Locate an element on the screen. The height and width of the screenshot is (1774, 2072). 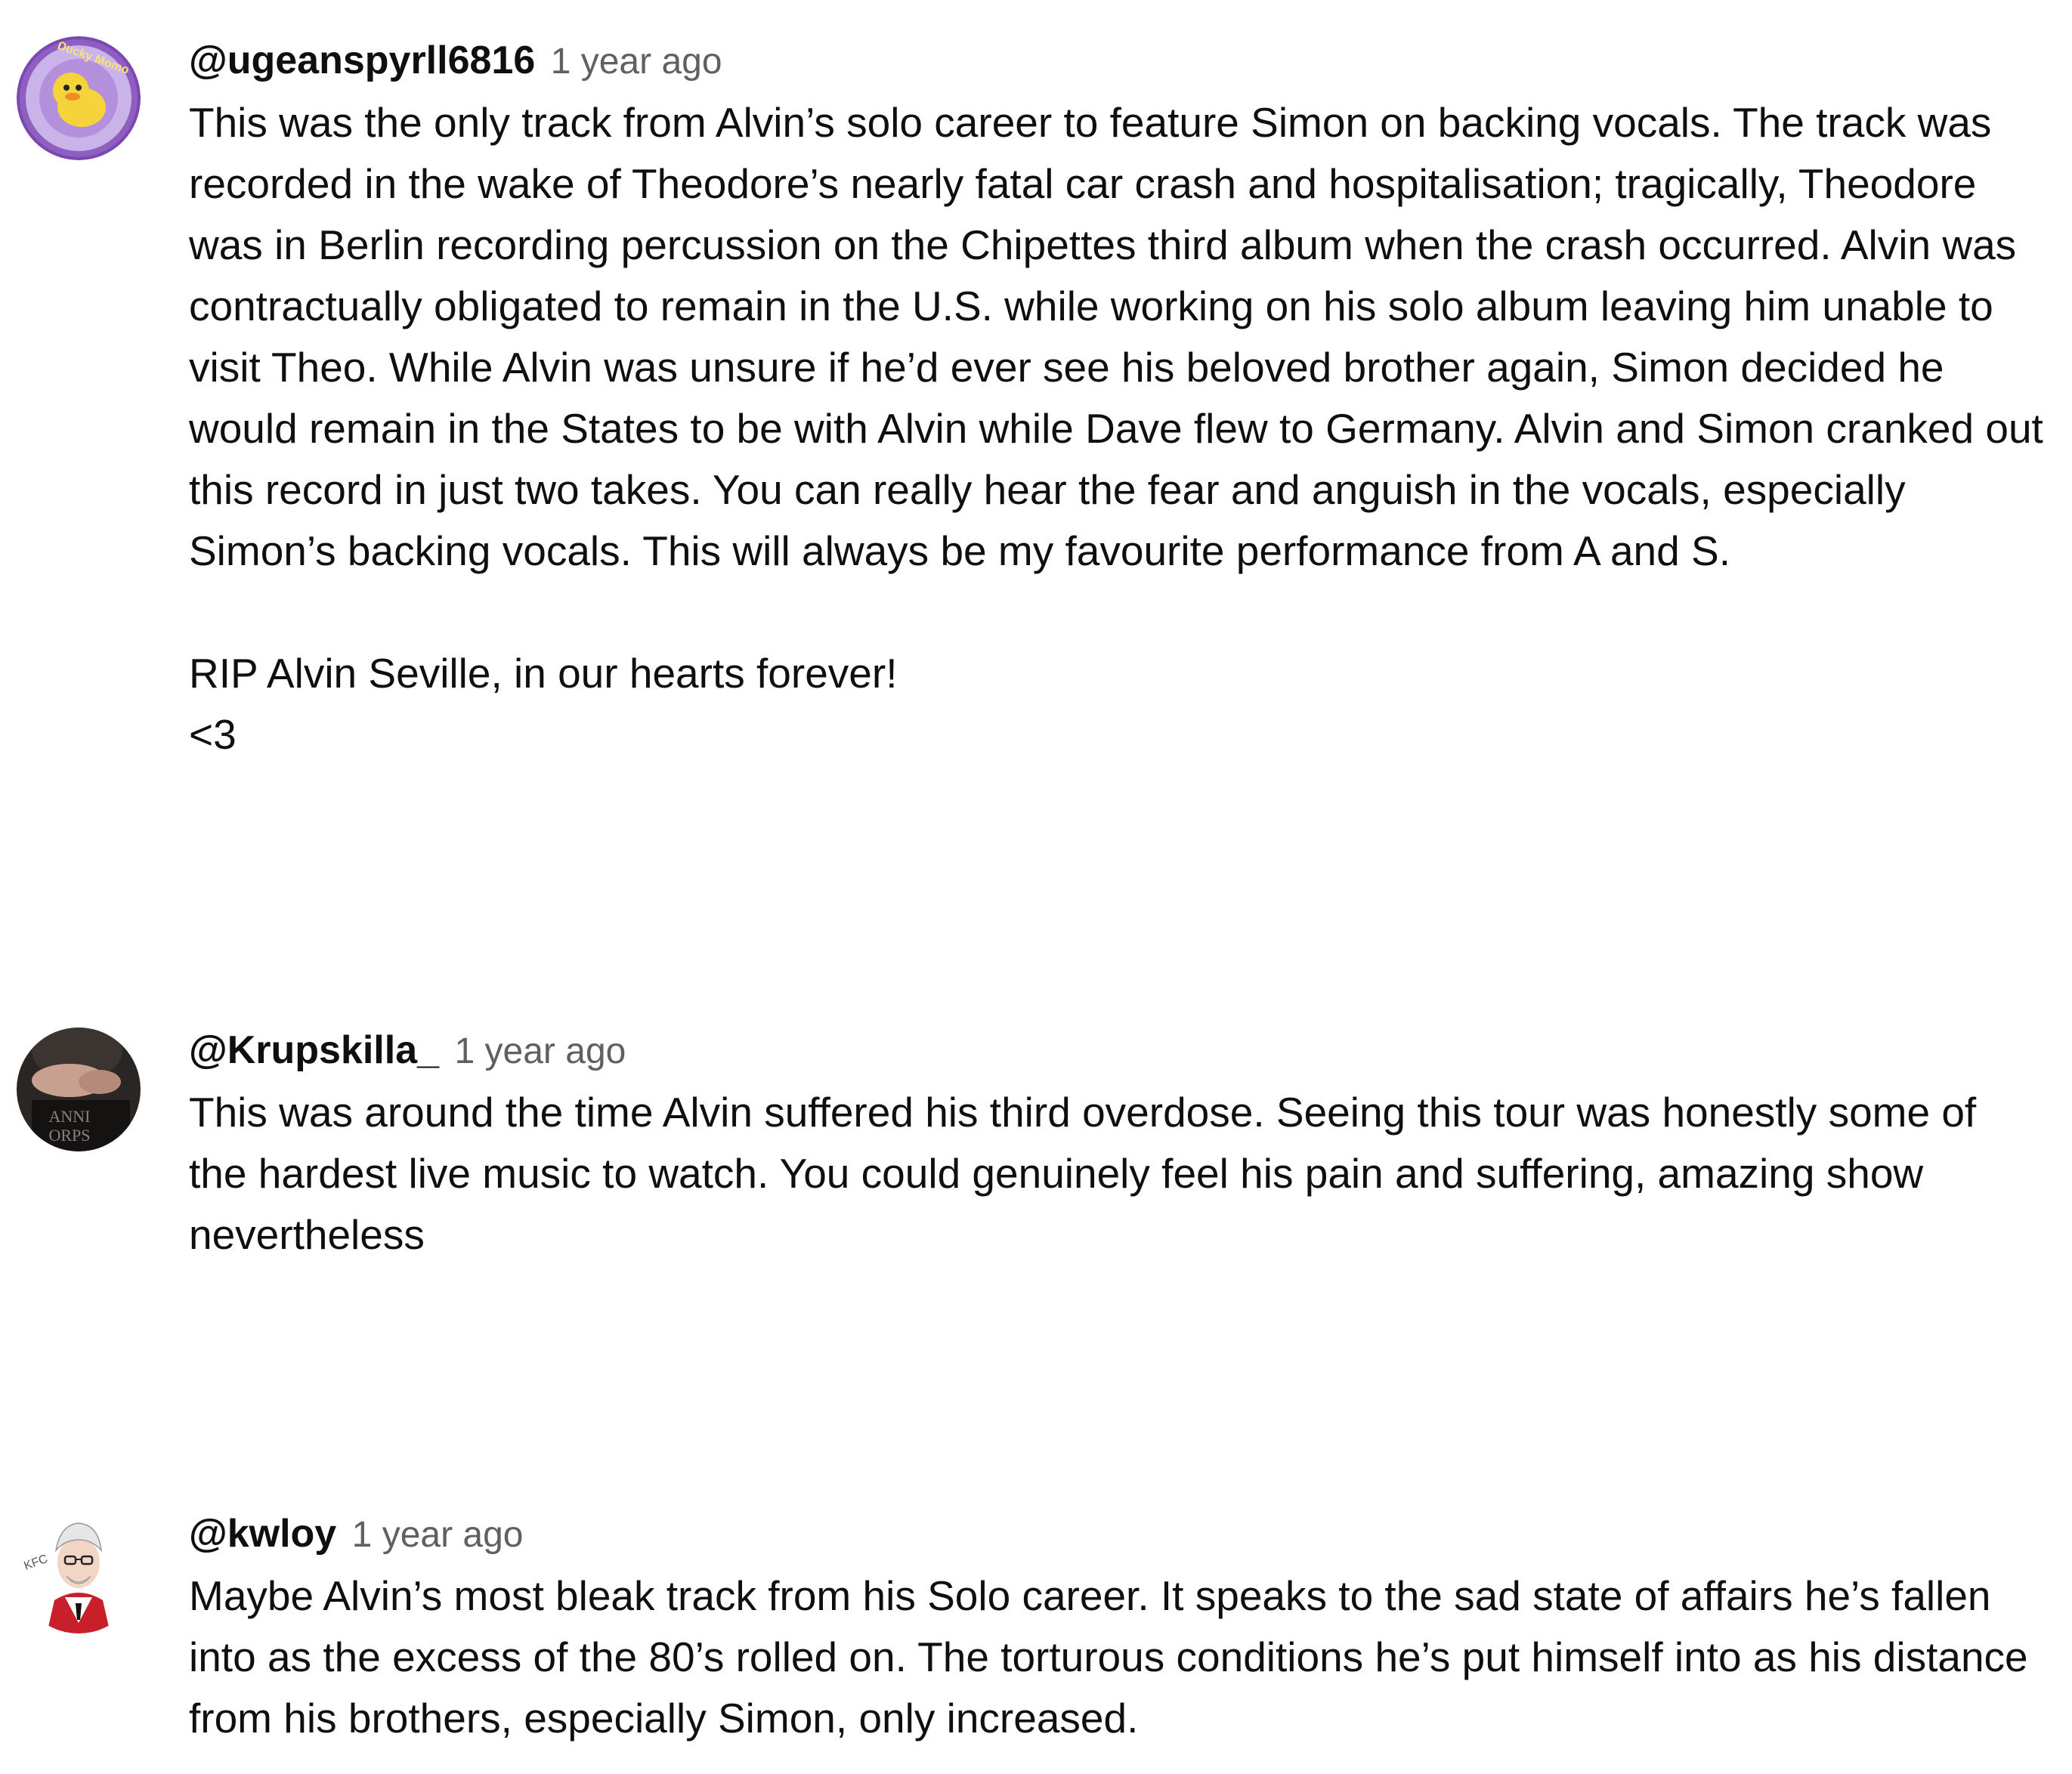
comment-header: @Krupskilla_ 1 year ago is located at coordinates (1116, 1050).